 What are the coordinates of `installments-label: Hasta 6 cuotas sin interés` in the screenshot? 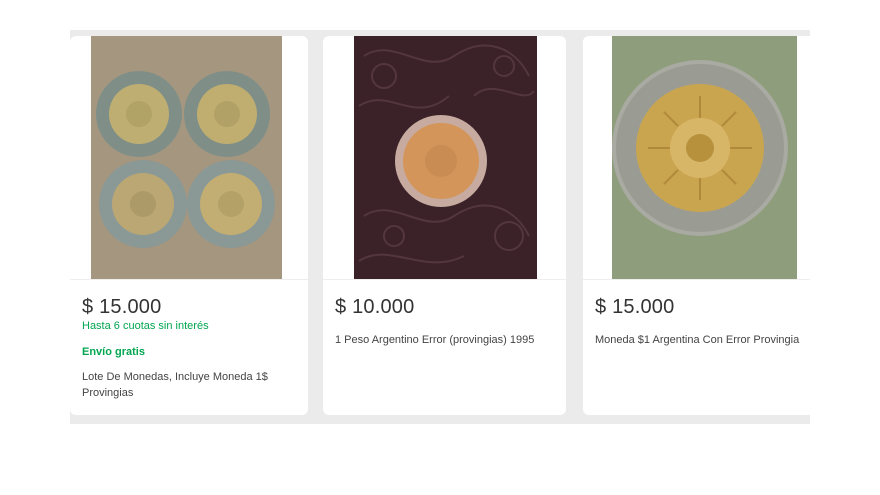 It's located at (145, 326).